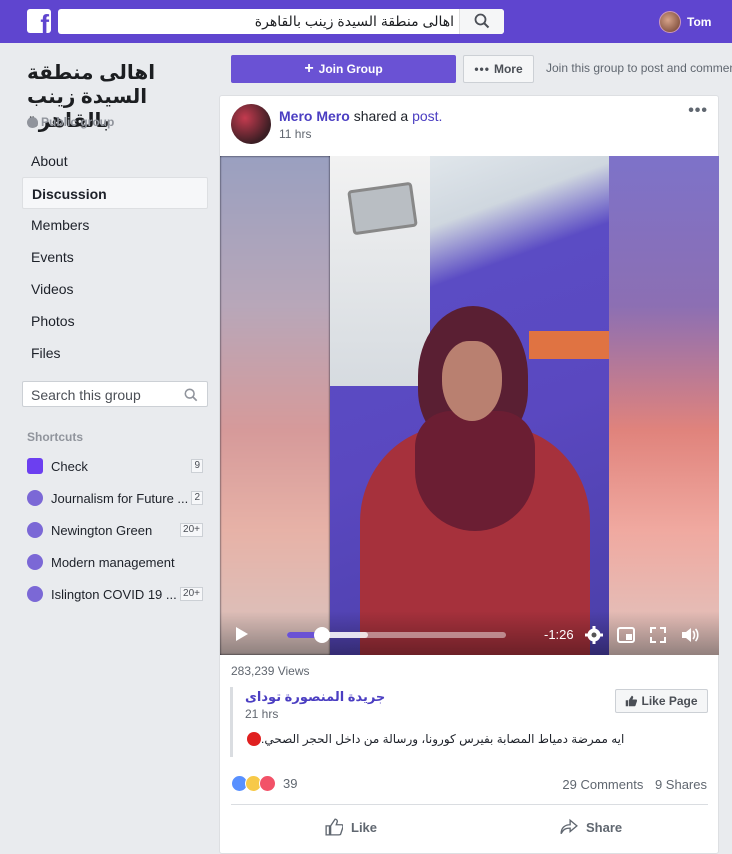 The image size is (732, 854). What do you see at coordinates (681, 784) in the screenshot?
I see `shares-count-link: 9 Shares` at bounding box center [681, 784].